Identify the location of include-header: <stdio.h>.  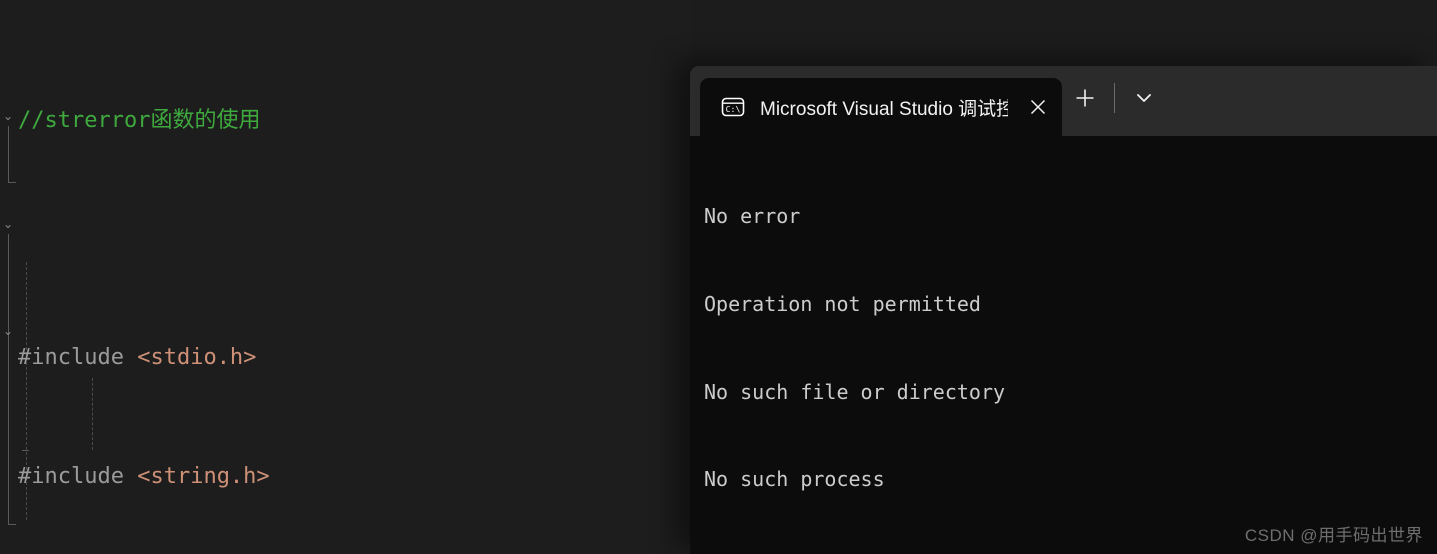
(197, 357).